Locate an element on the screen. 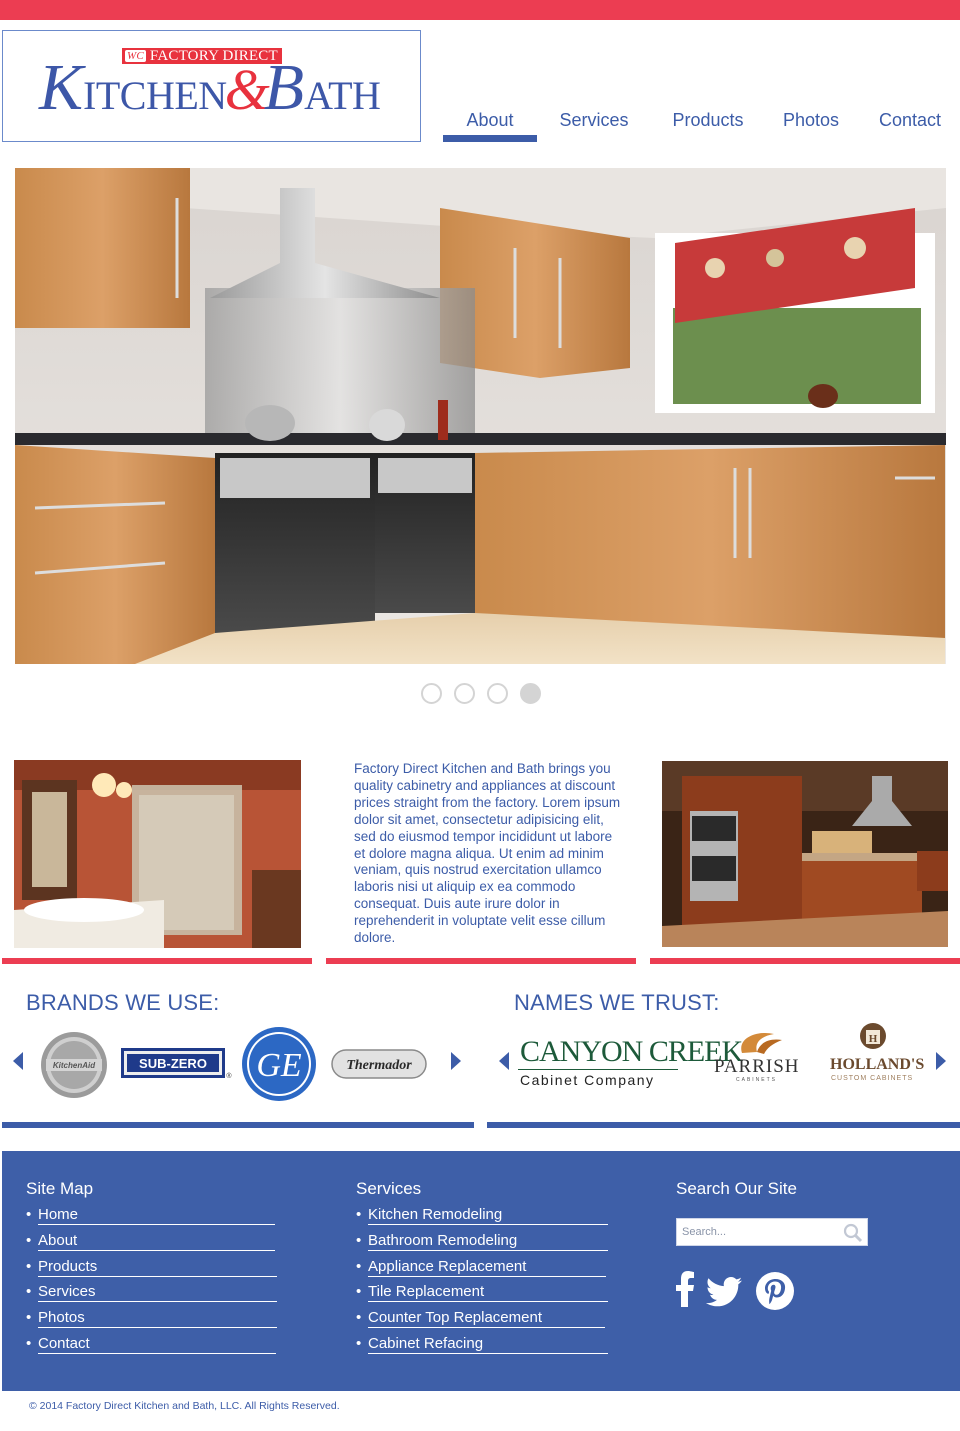 The width and height of the screenshot is (960, 1431). services-link-appliance-label: Appliance Replacement is located at coordinates (447, 1266).